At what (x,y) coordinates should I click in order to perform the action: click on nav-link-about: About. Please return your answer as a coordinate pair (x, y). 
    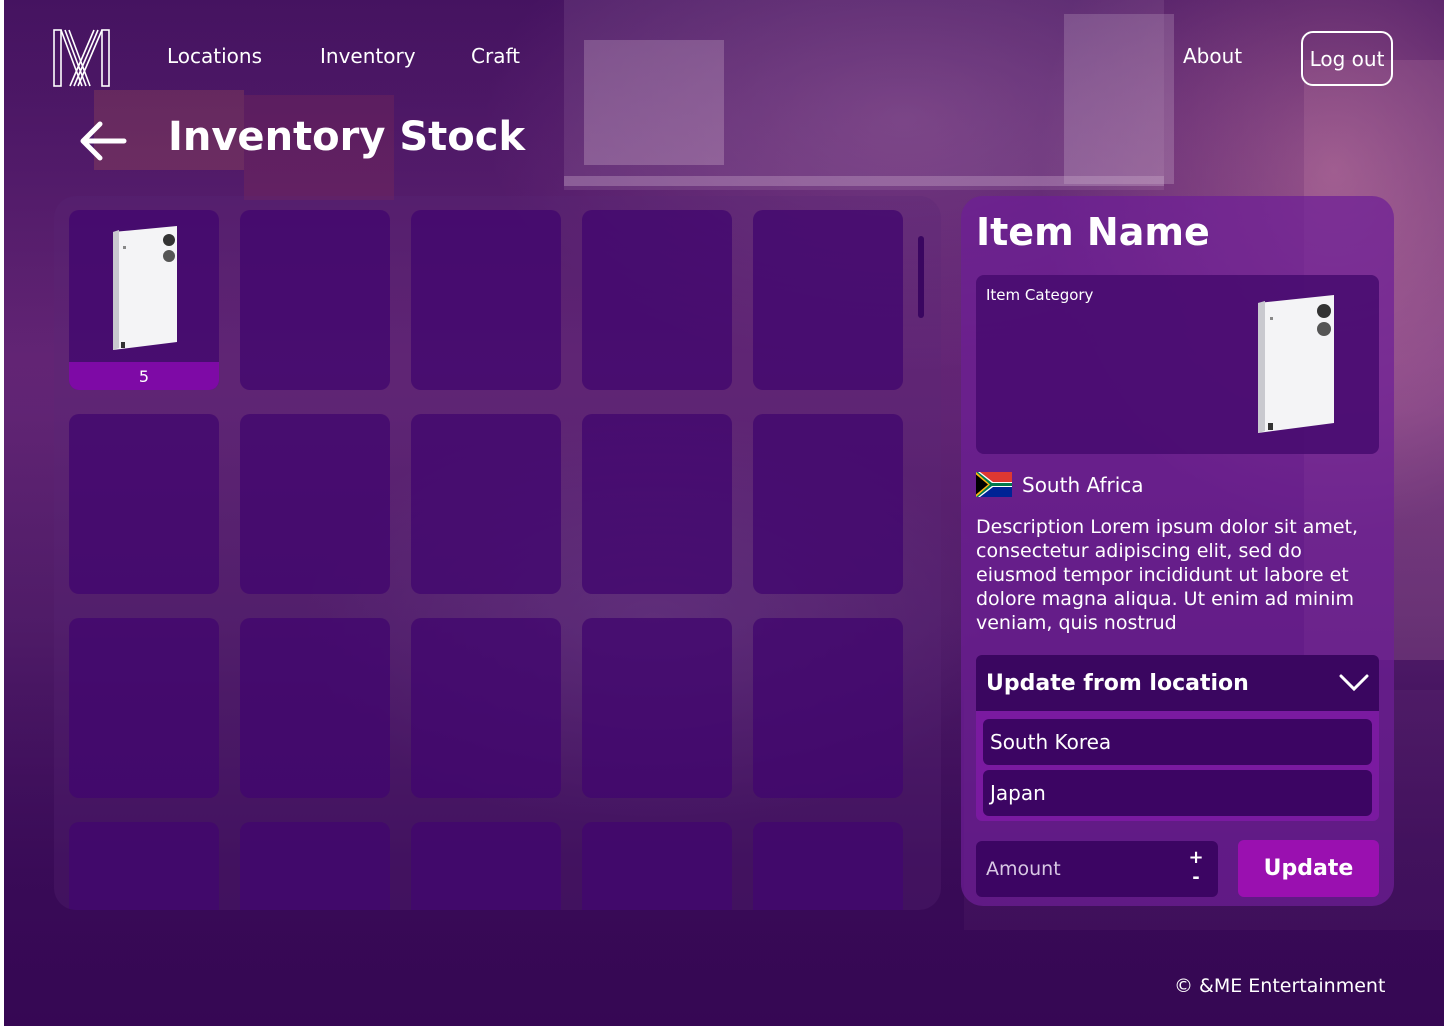
    Looking at the image, I should click on (1212, 56).